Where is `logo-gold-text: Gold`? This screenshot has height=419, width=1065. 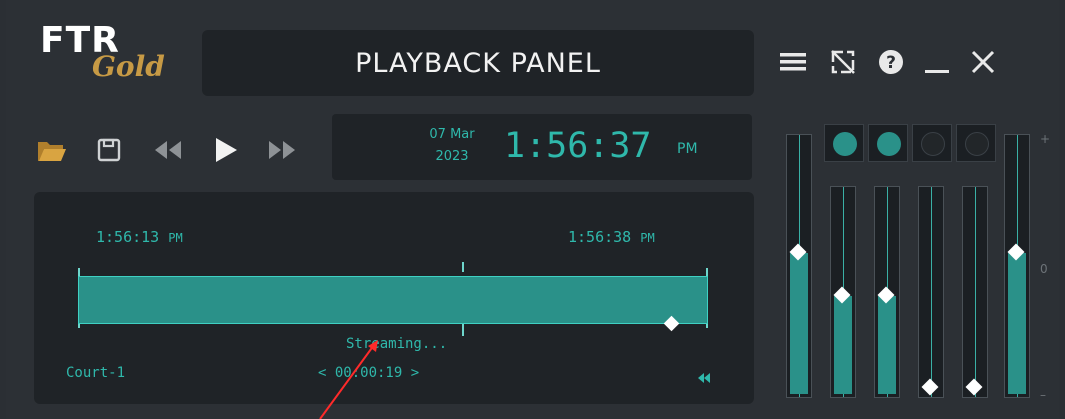
logo-gold-text: Gold is located at coordinates (128, 66).